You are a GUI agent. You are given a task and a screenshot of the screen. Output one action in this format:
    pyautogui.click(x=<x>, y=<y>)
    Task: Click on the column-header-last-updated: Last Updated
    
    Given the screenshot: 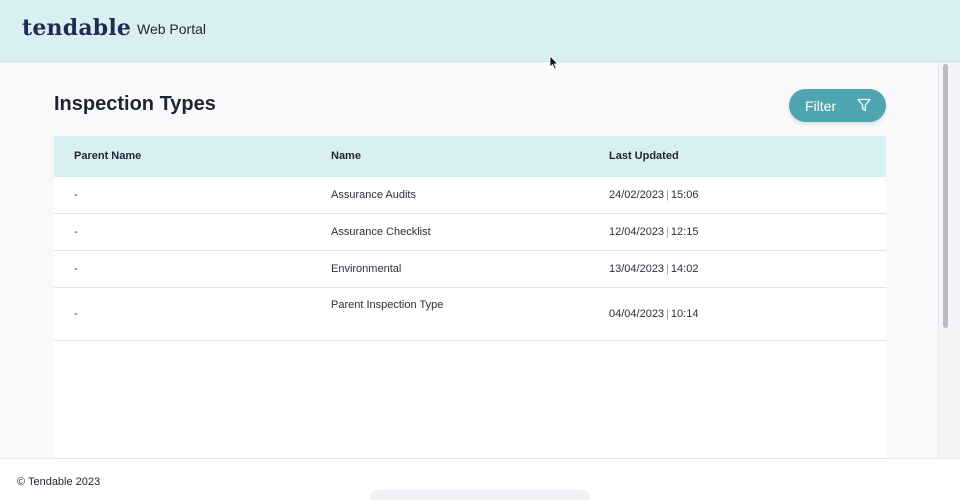 What is the action you would take?
    pyautogui.click(x=644, y=156)
    